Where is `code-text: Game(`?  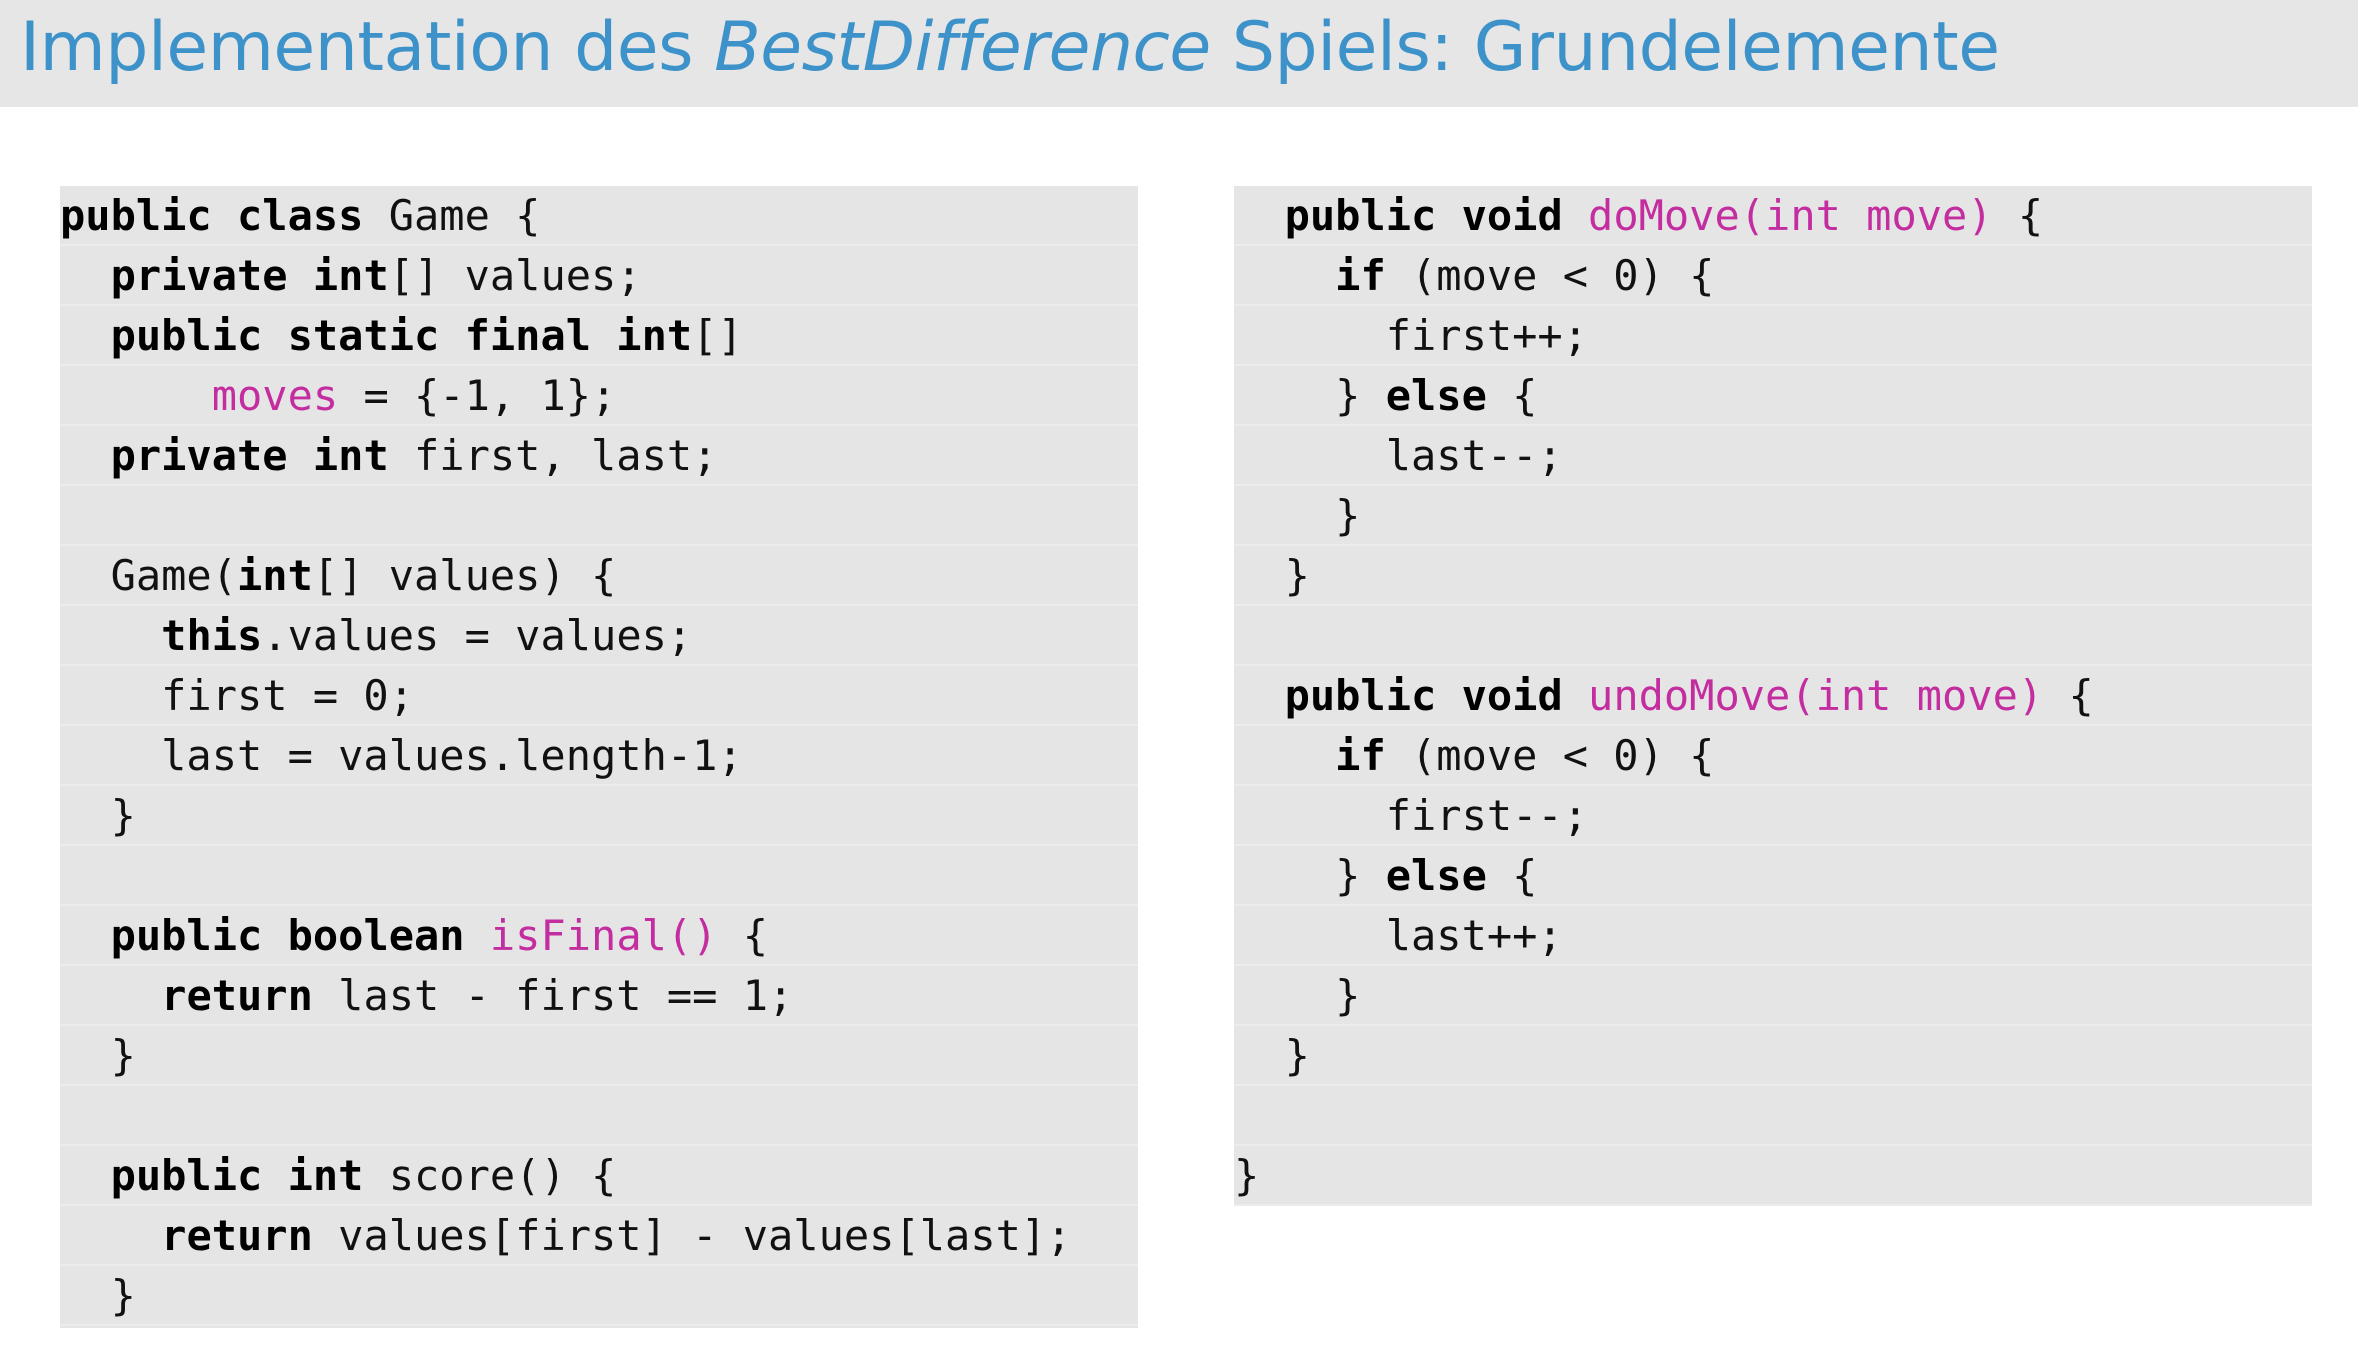 code-text: Game( is located at coordinates (149, 575).